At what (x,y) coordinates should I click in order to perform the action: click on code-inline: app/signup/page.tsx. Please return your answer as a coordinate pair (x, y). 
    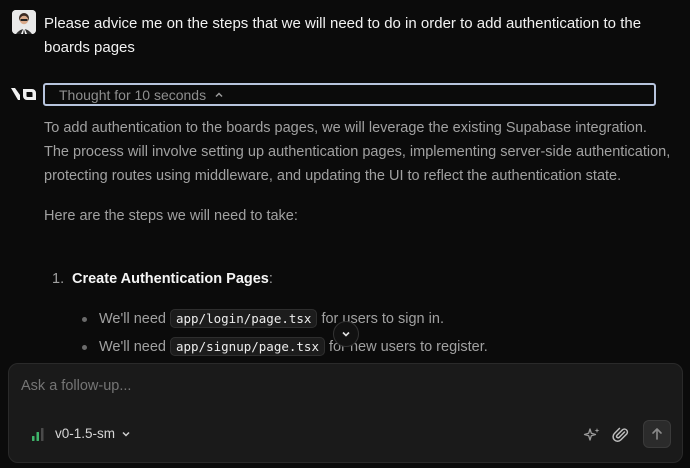
    Looking at the image, I should click on (247, 346).